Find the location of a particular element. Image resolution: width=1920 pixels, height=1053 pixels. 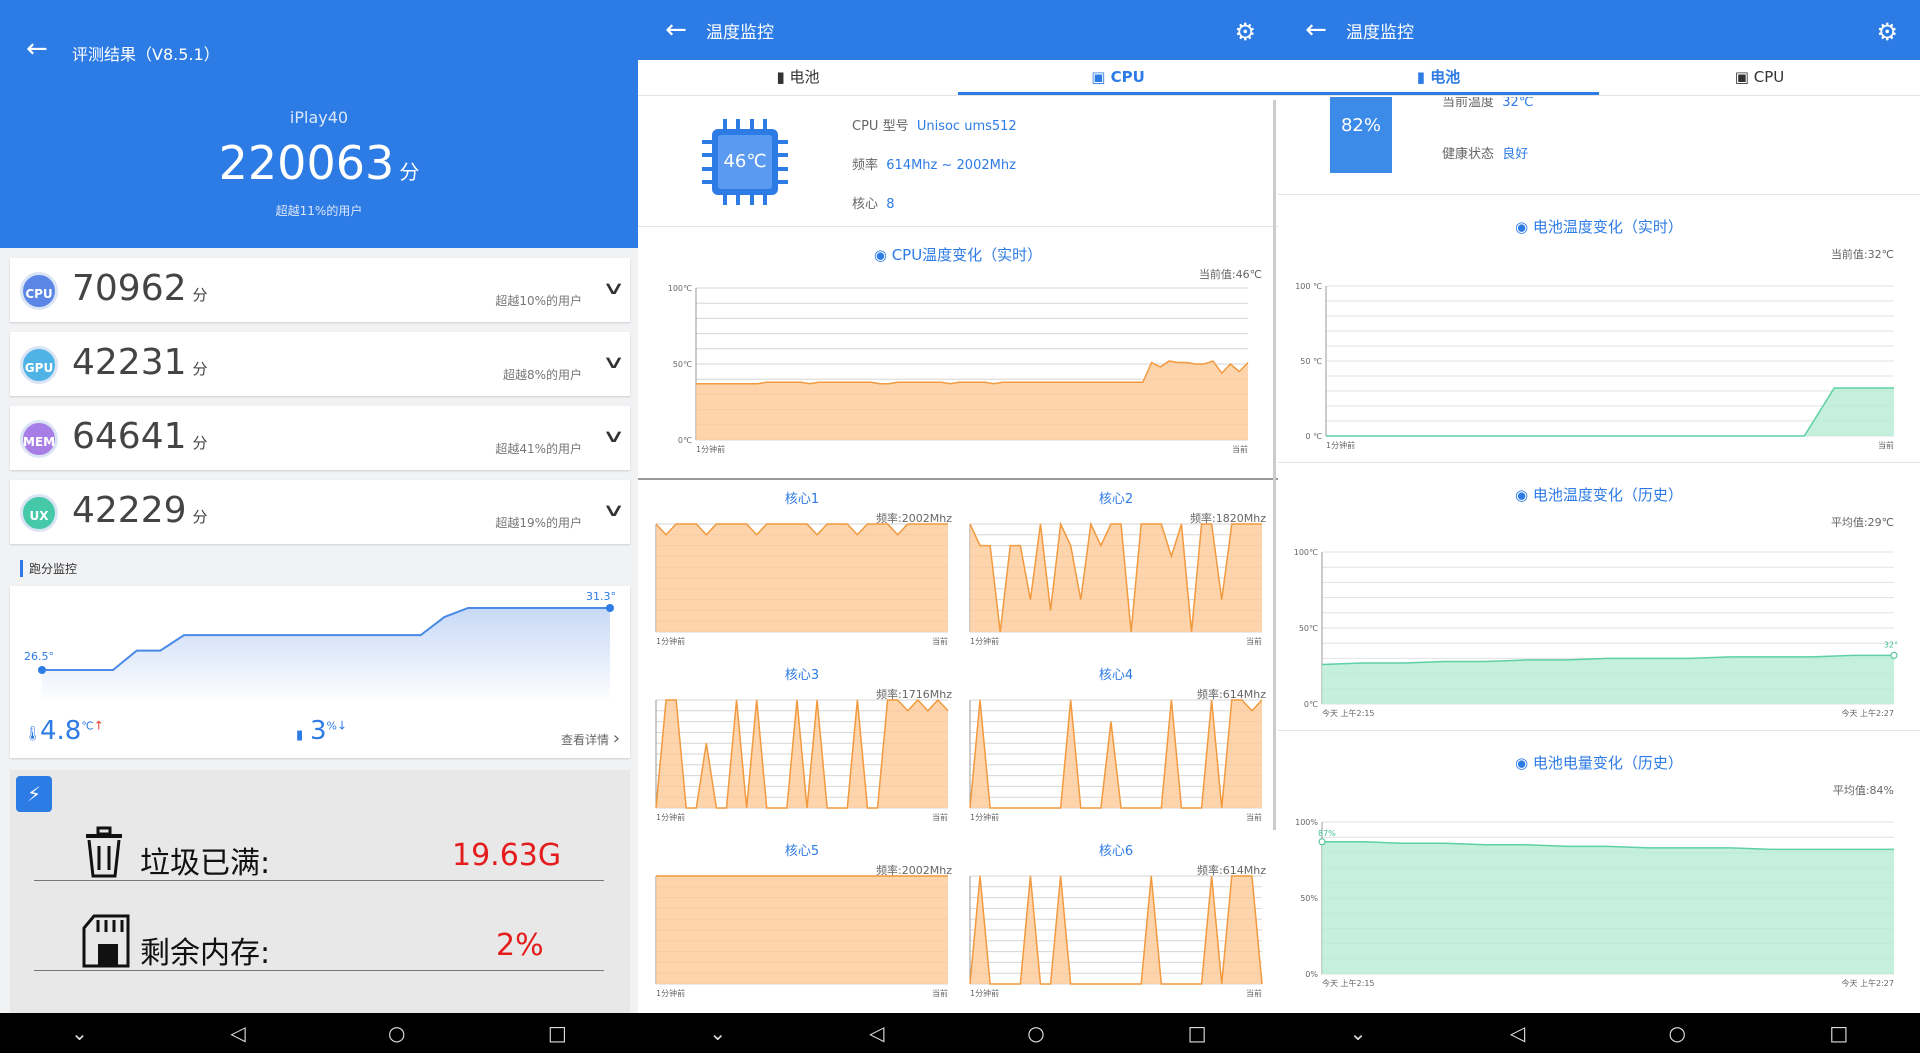

core-chart-4: 核心4 频率:614Mhz 1分钟前 当前 is located at coordinates (1116, 749).